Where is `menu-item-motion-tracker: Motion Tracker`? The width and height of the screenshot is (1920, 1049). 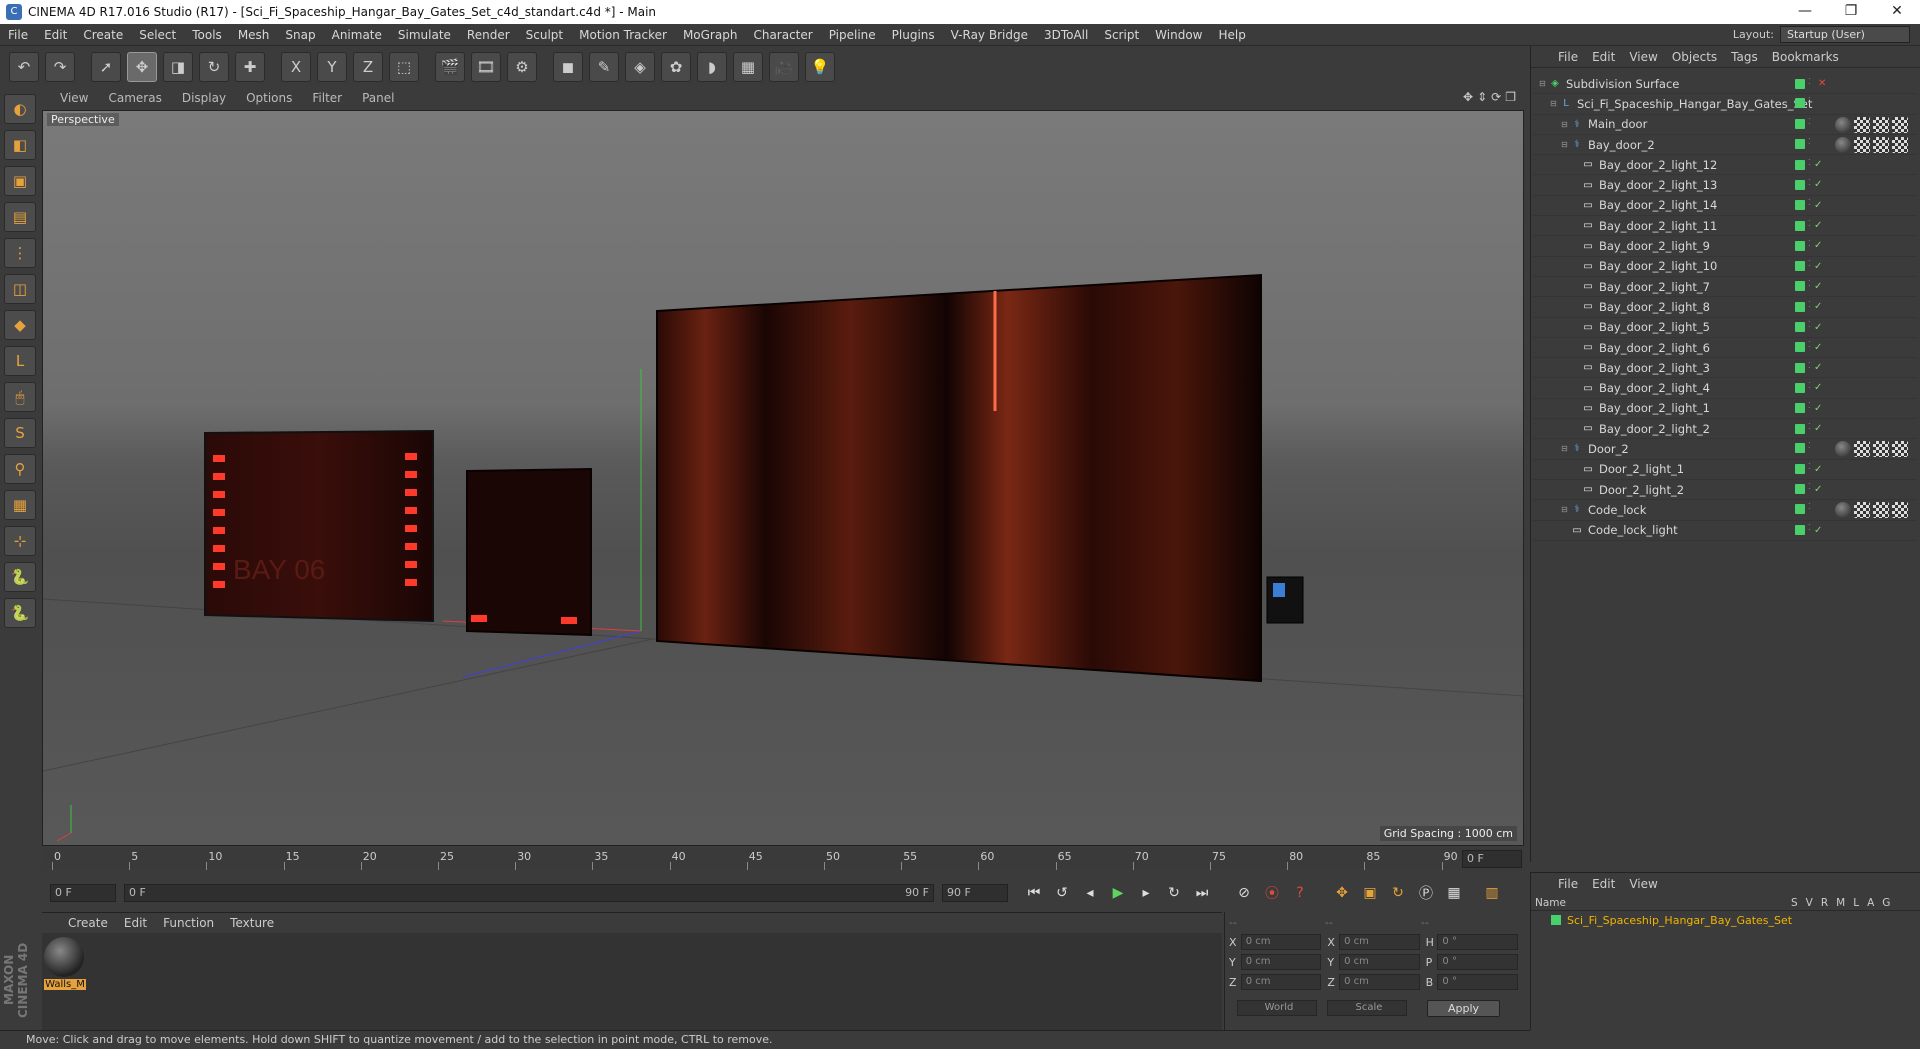
menu-item-motion-tracker: Motion Tracker is located at coordinates (623, 35).